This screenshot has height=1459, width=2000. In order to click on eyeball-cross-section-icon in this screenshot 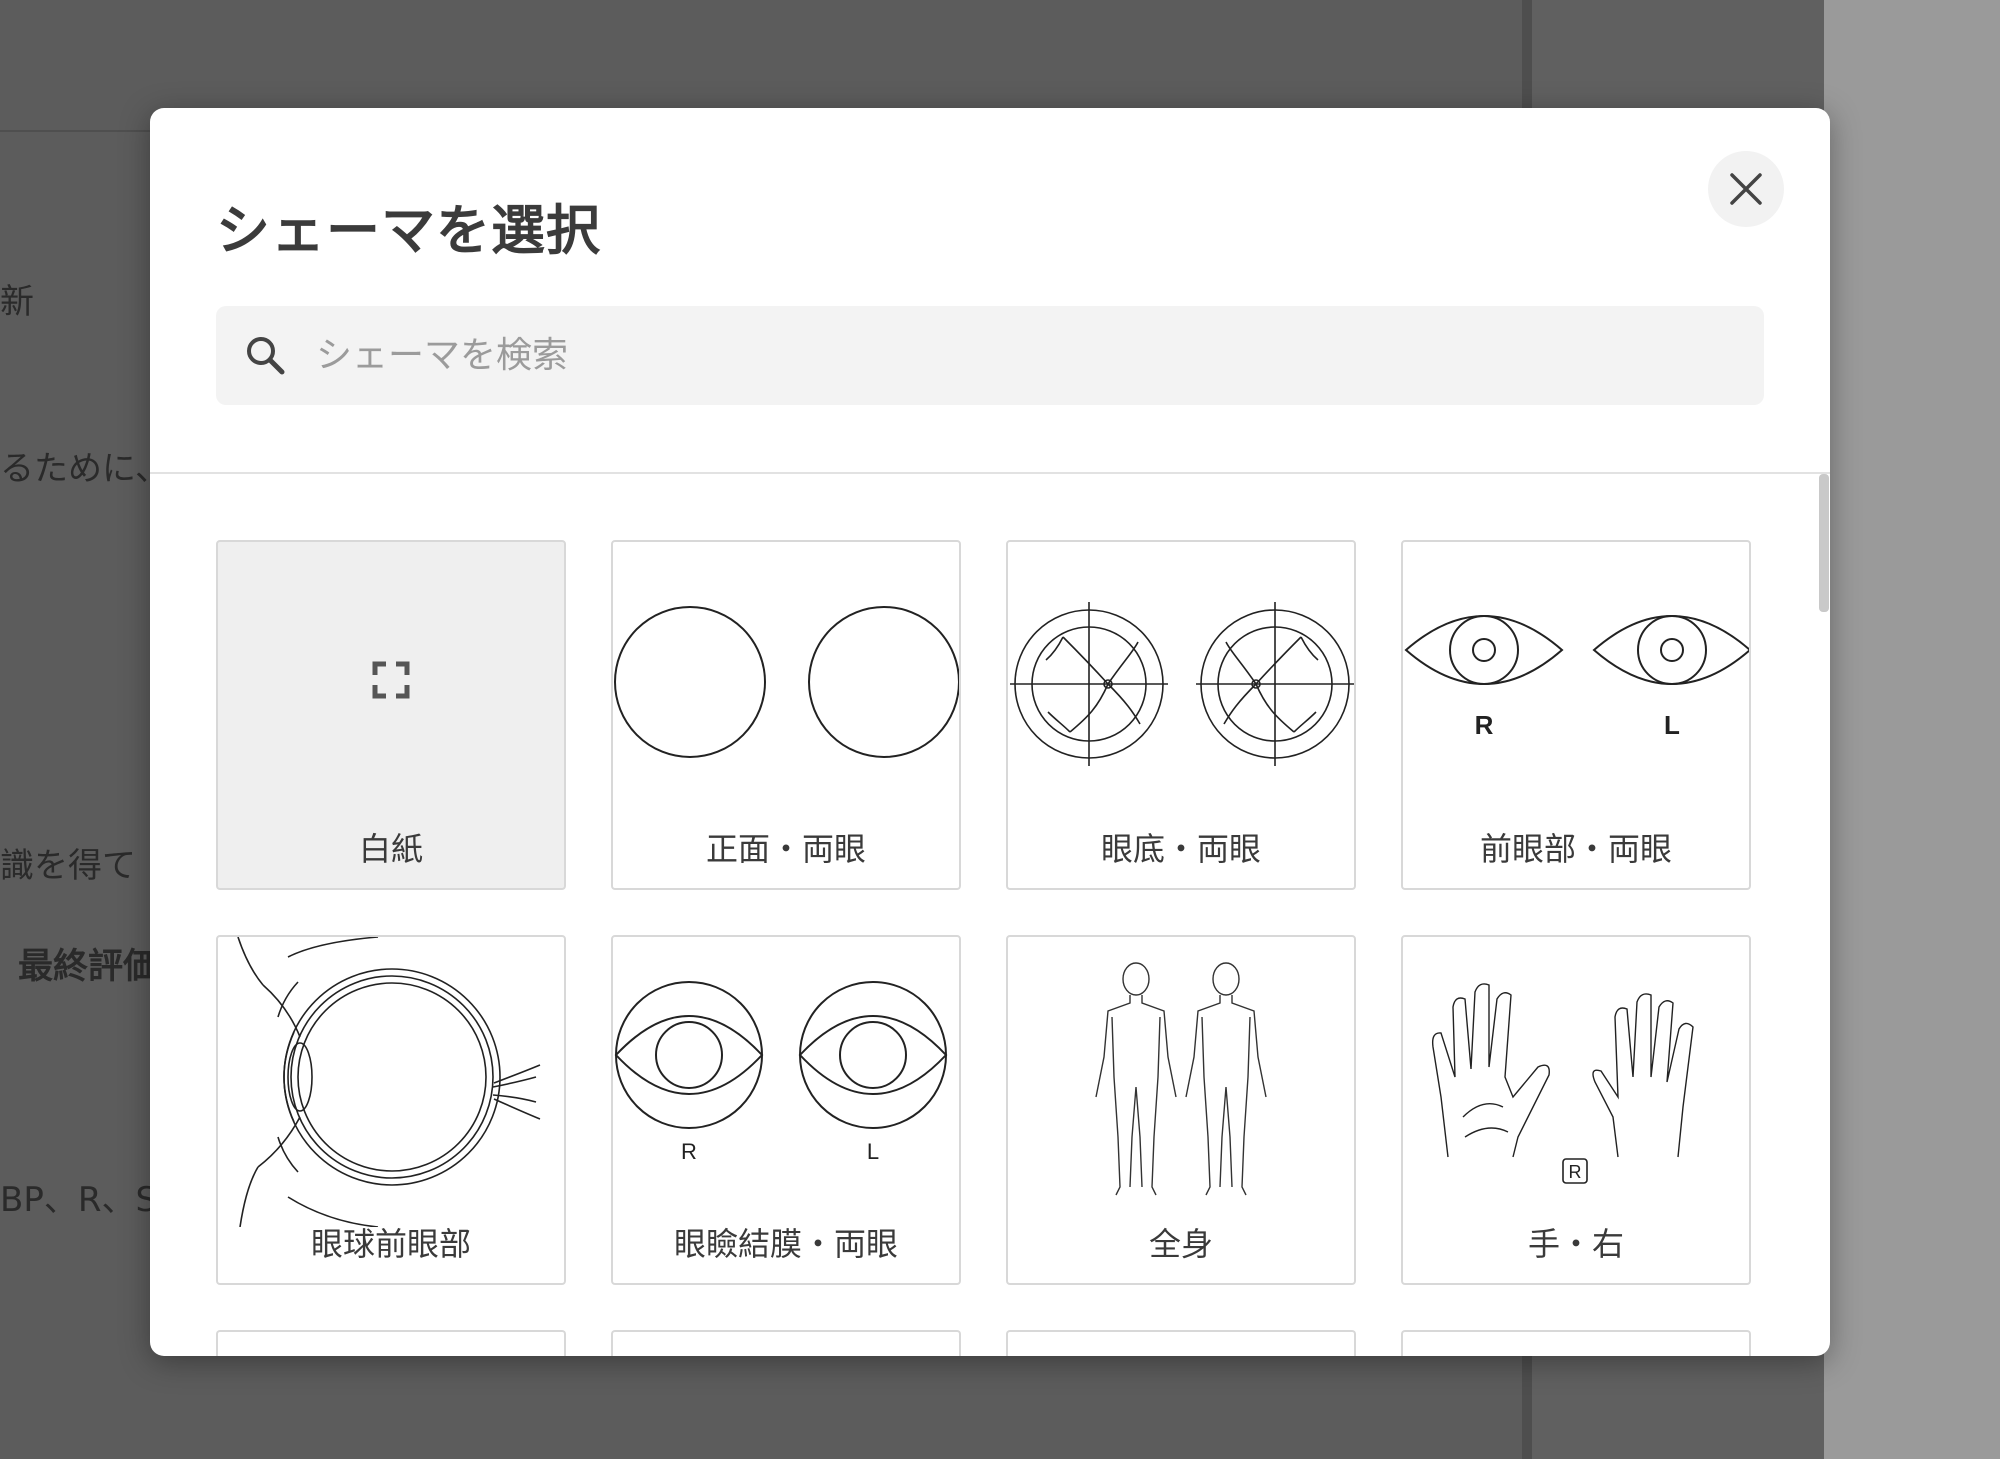, I will do `click(389, 1082)`.